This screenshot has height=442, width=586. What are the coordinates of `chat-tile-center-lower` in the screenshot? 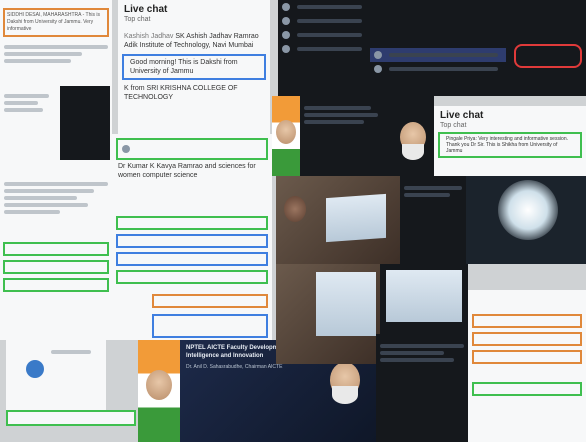 It's located at (192, 314).